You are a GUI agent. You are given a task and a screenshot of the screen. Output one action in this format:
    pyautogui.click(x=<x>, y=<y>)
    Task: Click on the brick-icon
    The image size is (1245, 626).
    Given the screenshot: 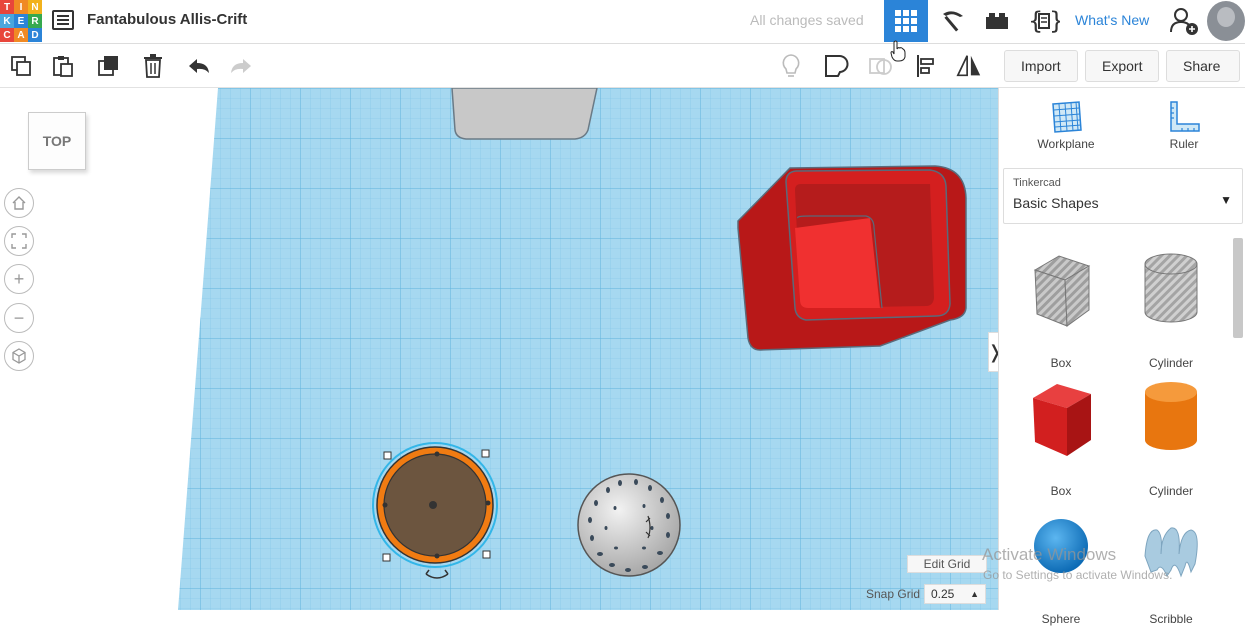 What is the action you would take?
    pyautogui.click(x=997, y=21)
    